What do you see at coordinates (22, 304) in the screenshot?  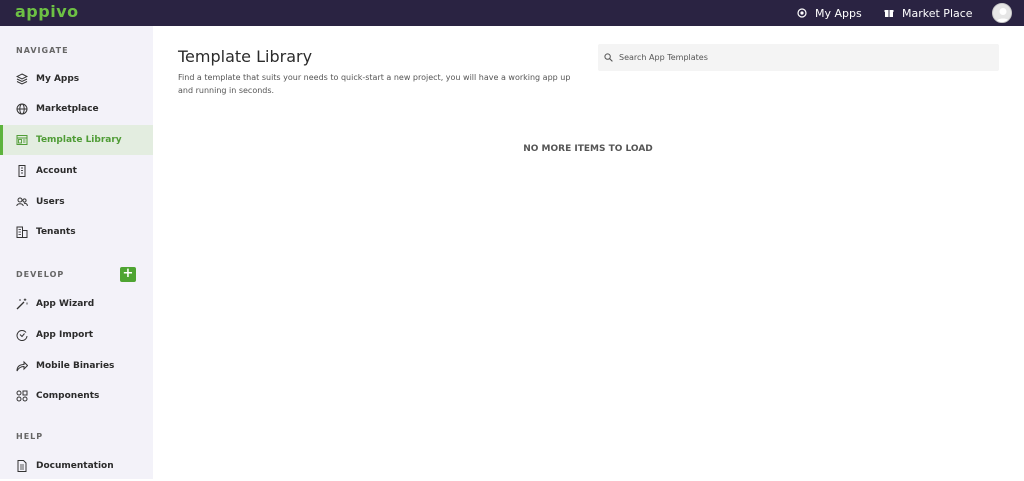 I see `magic-wand-icon` at bounding box center [22, 304].